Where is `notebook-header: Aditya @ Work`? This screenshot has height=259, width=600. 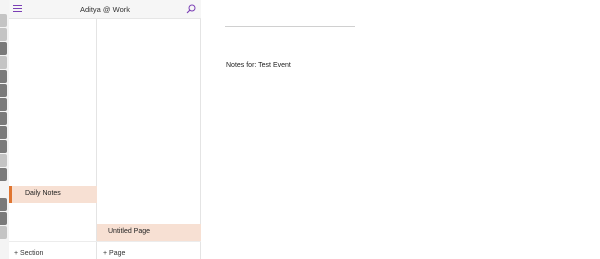
notebook-header: Aditya @ Work is located at coordinates (105, 9).